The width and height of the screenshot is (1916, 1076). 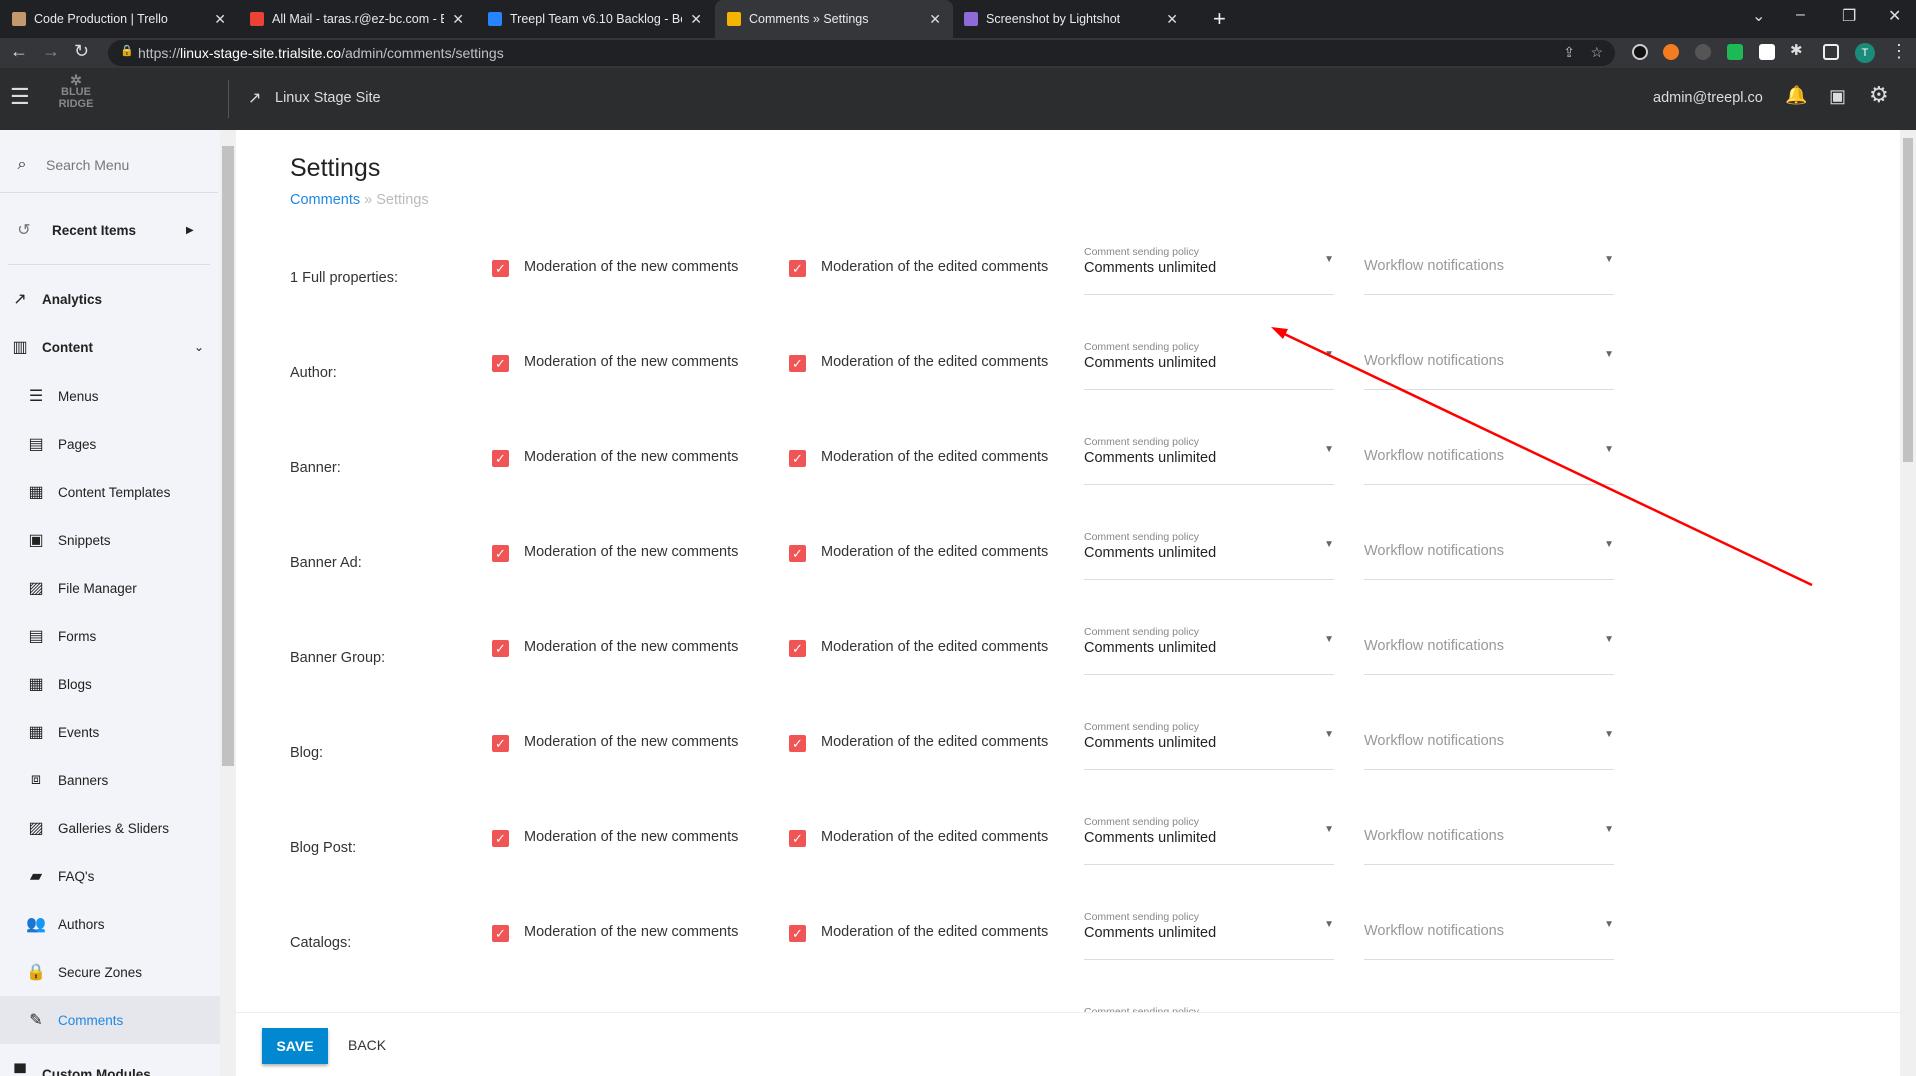 What do you see at coordinates (87, 165) in the screenshot?
I see `search-input: Search Menu` at bounding box center [87, 165].